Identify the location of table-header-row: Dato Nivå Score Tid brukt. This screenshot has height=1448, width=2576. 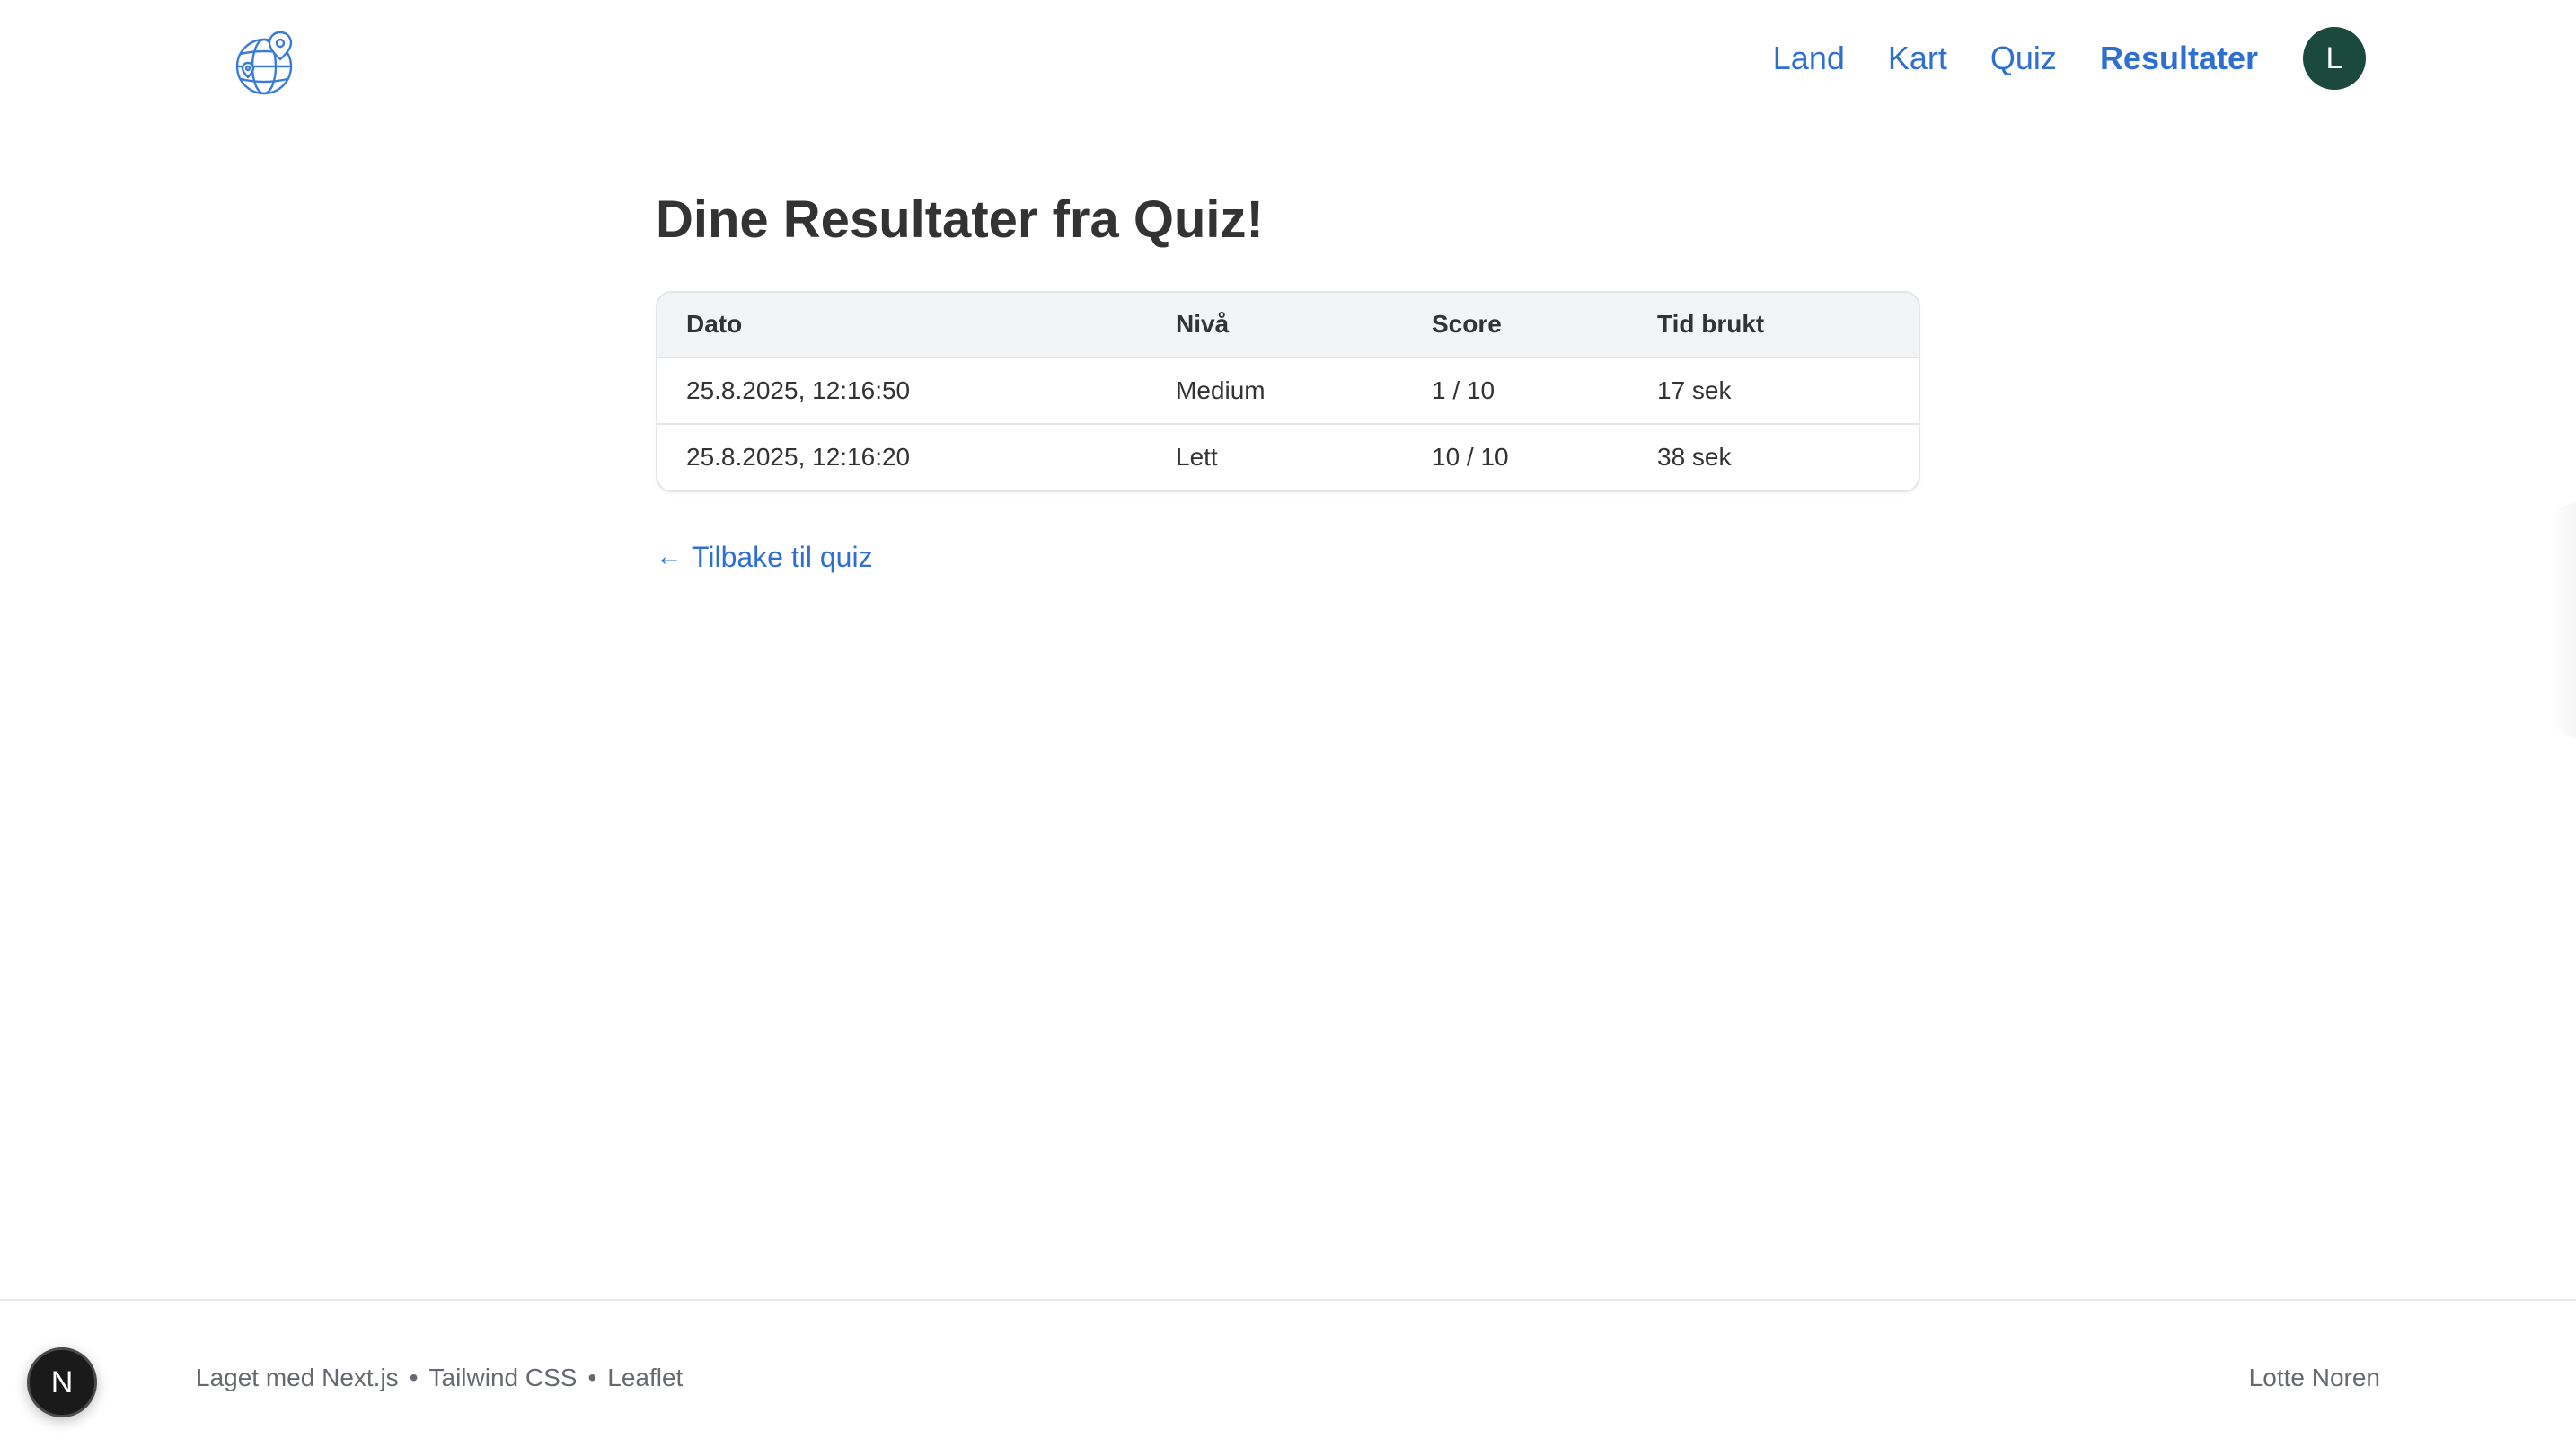
(1288, 325).